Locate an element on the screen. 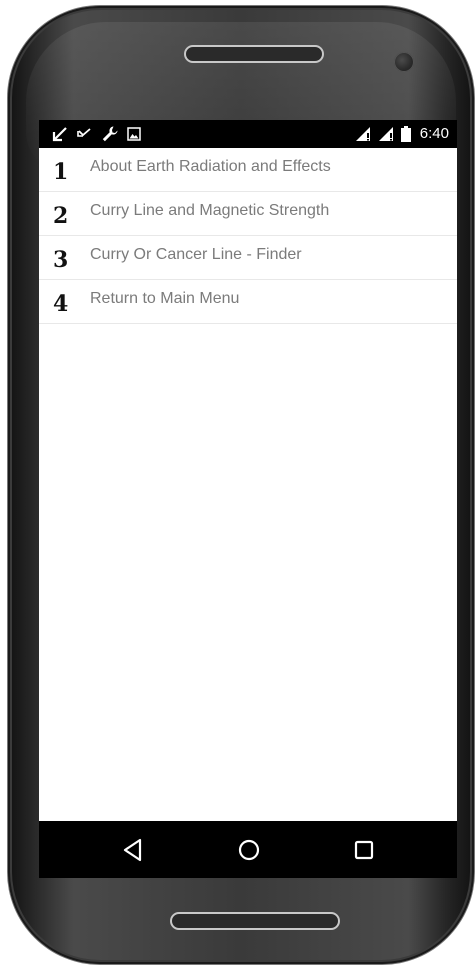 The width and height of the screenshot is (476, 969). missed-call-icon is located at coordinates (85, 134).